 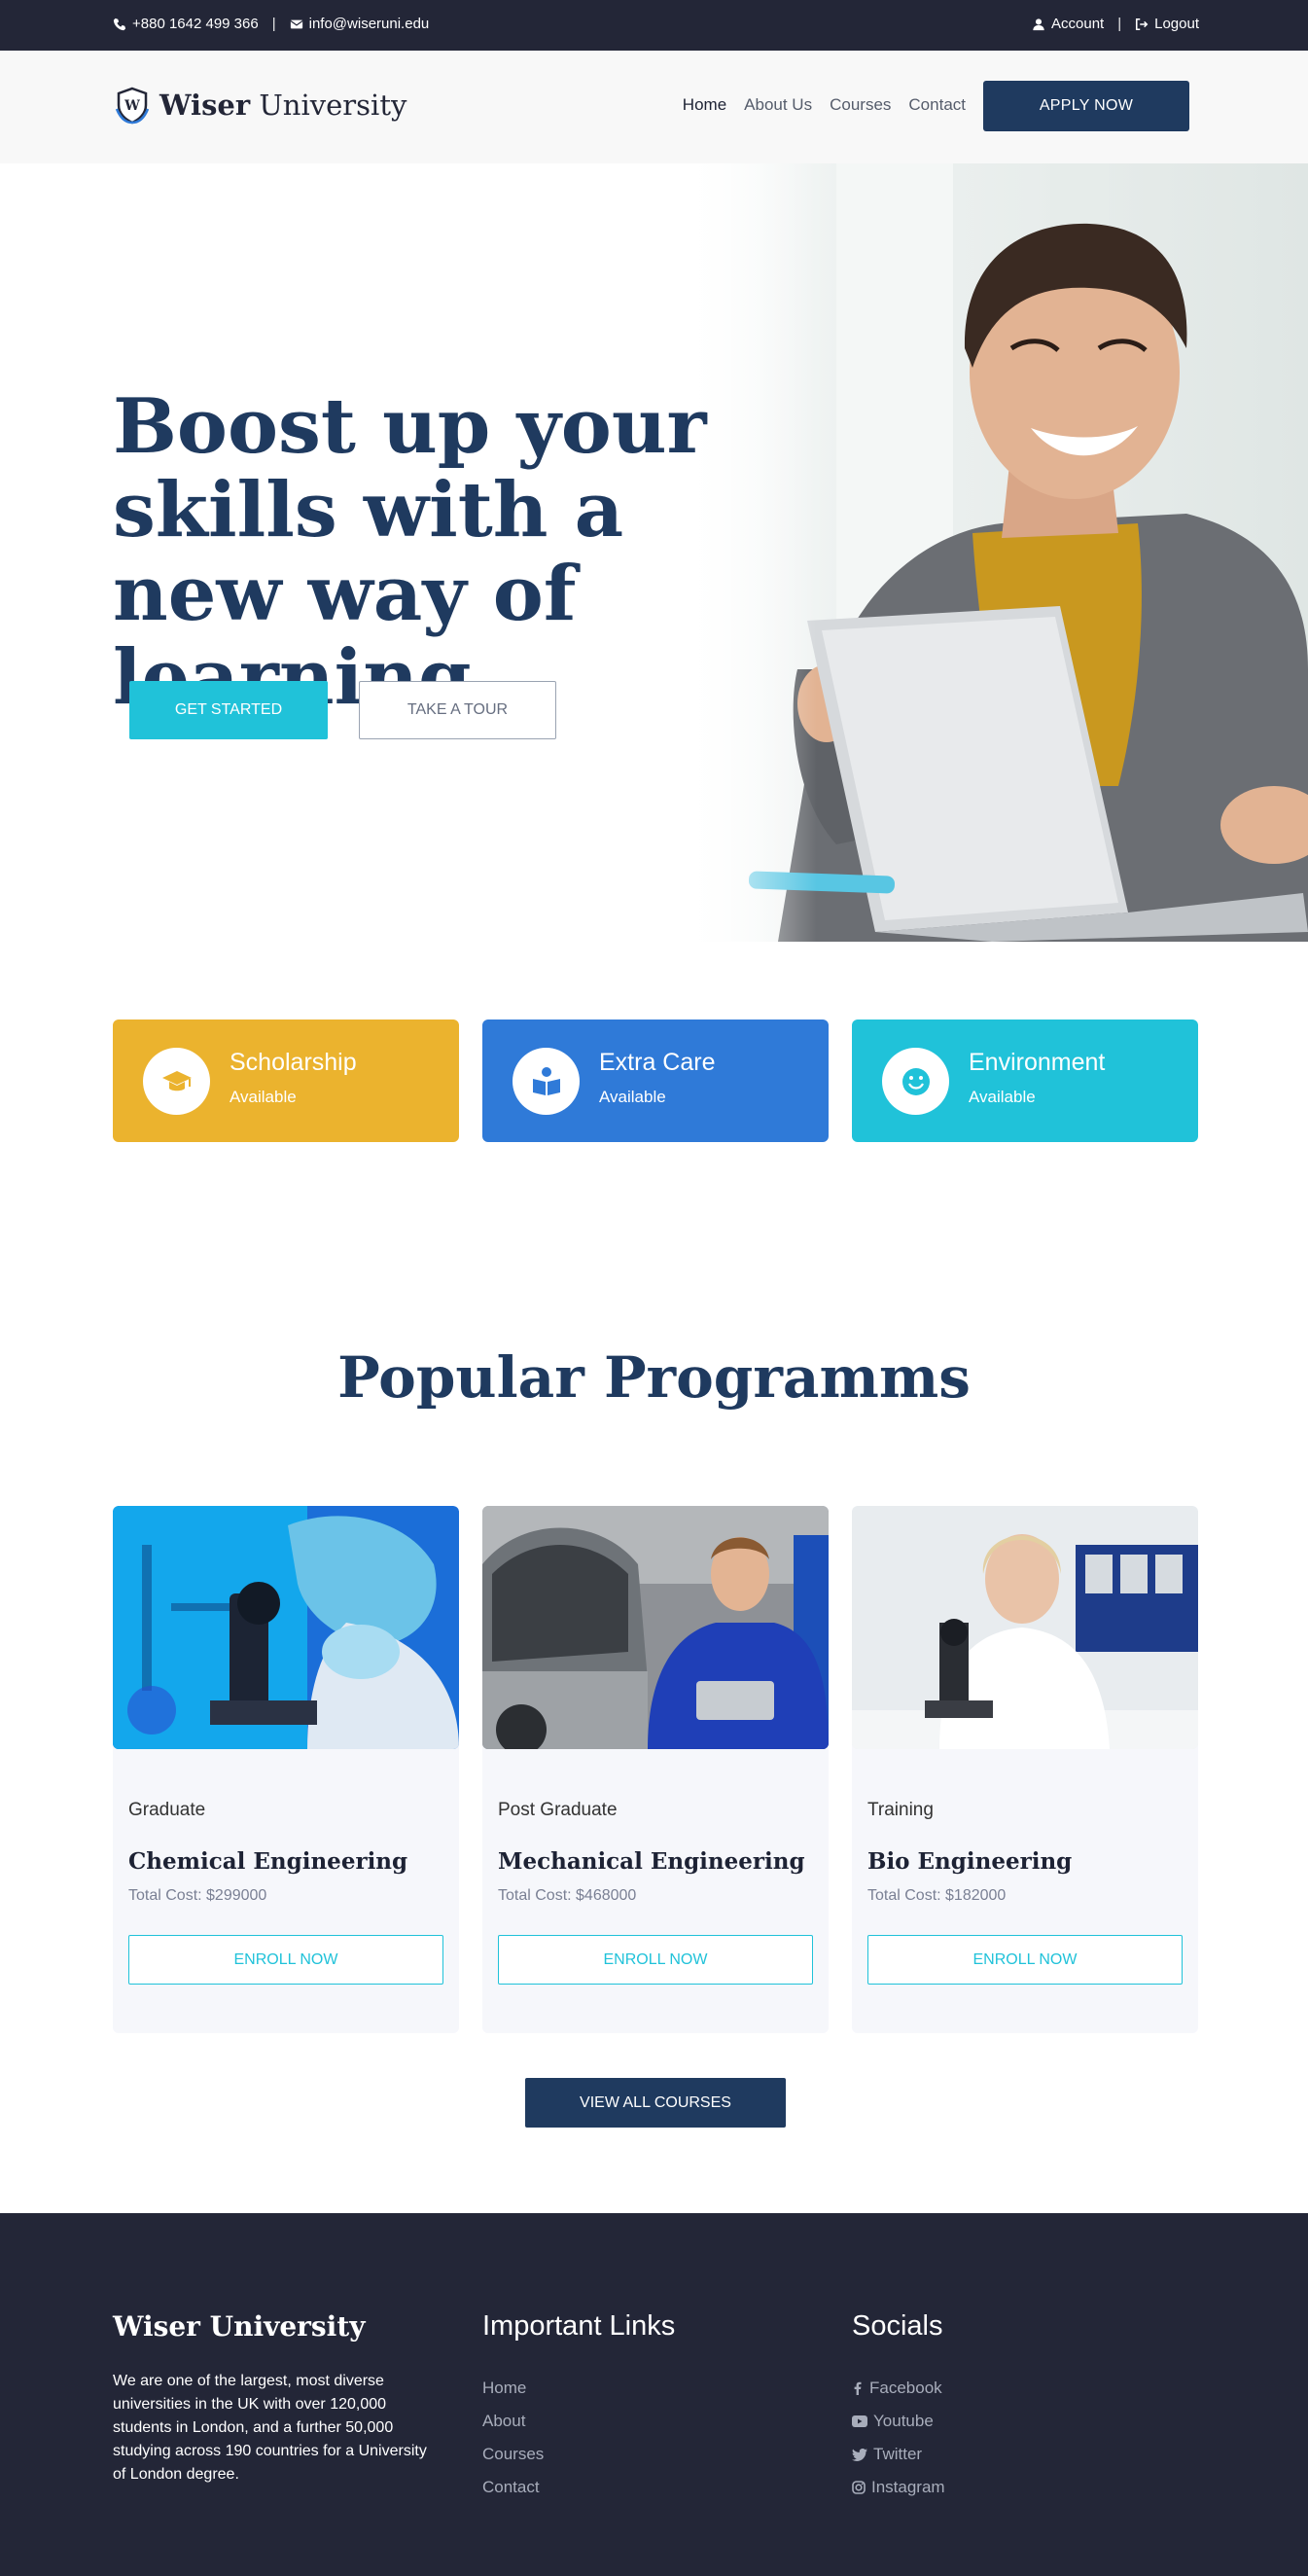 What do you see at coordinates (513, 2454) in the screenshot?
I see `footer-link-courses: Courses` at bounding box center [513, 2454].